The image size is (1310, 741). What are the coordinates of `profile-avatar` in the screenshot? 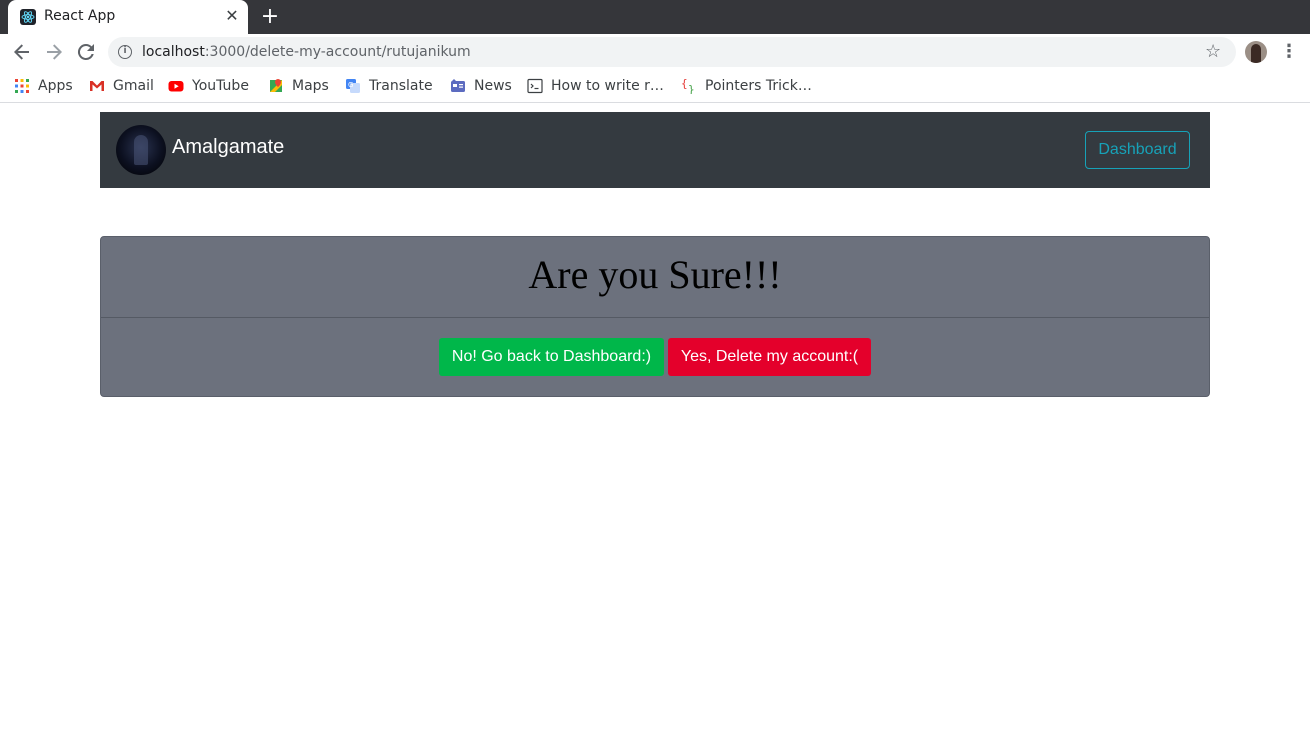 It's located at (1256, 52).